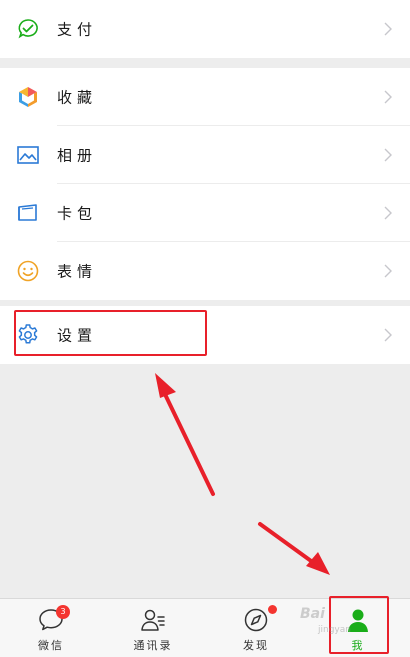  What do you see at coordinates (272, 609) in the screenshot?
I see `new-content-dot` at bounding box center [272, 609].